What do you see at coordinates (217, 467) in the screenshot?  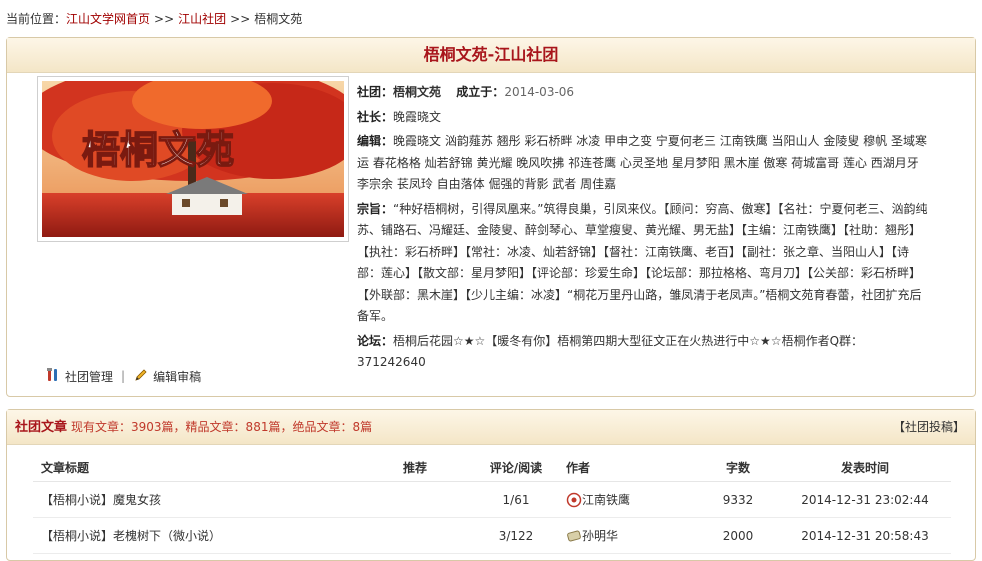 I see `col-title: 文章标题` at bounding box center [217, 467].